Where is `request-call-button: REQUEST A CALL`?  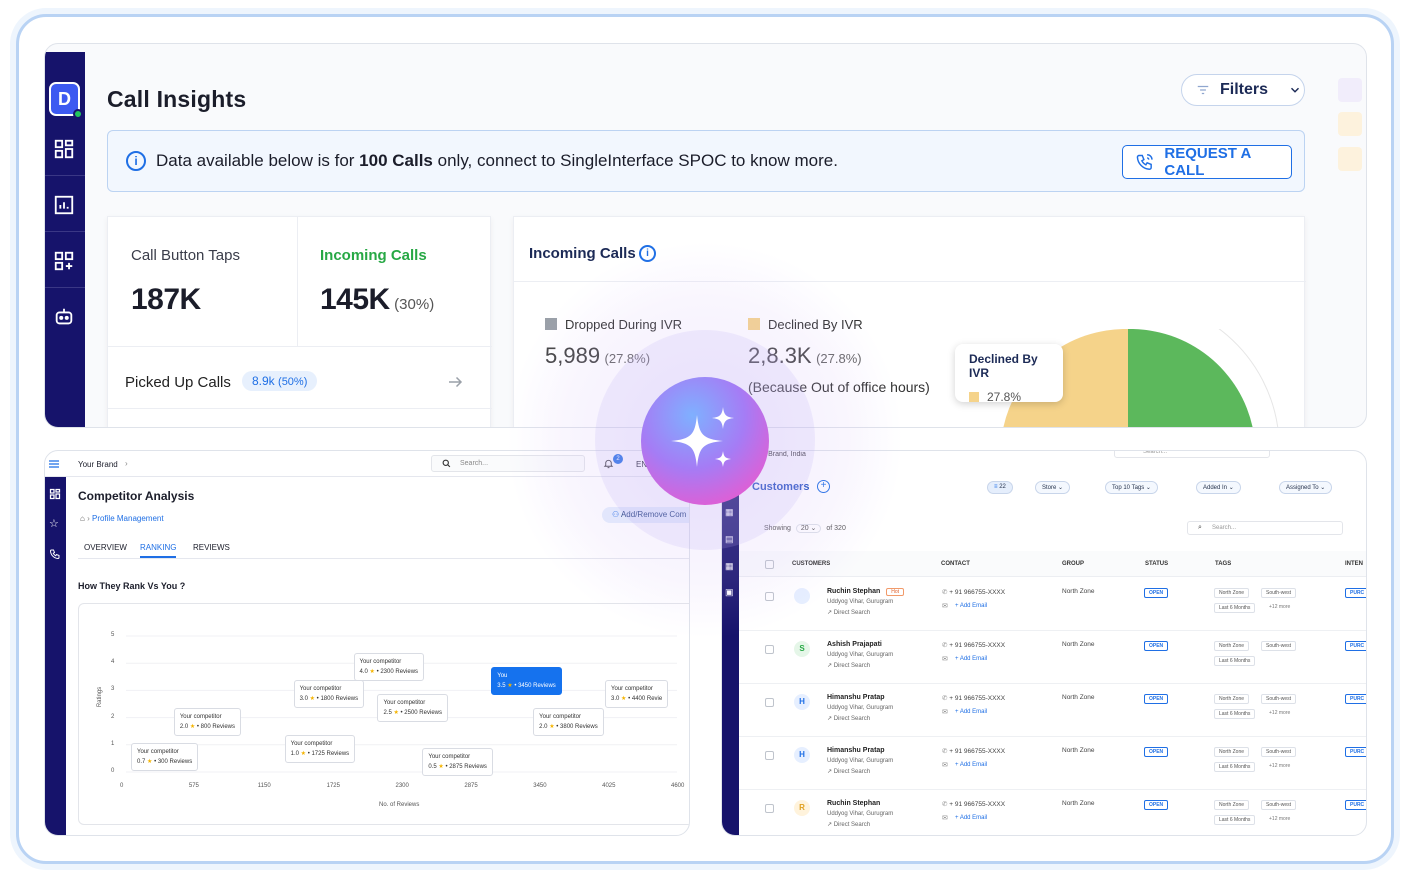
request-call-button: REQUEST A CALL is located at coordinates (1207, 162).